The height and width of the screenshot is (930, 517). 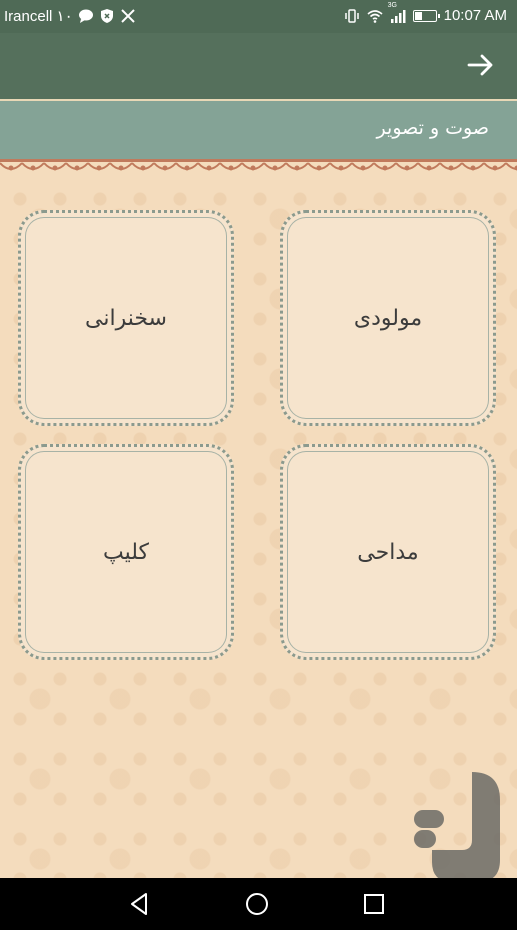 What do you see at coordinates (258, 165) in the screenshot?
I see `ornament-pattern` at bounding box center [258, 165].